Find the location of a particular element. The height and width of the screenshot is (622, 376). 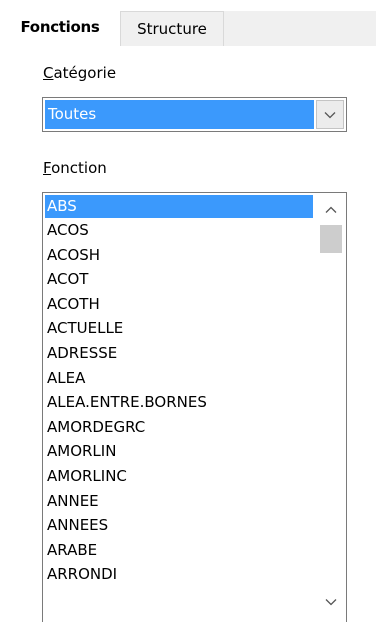

category-dropdown-button is located at coordinates (330, 114).